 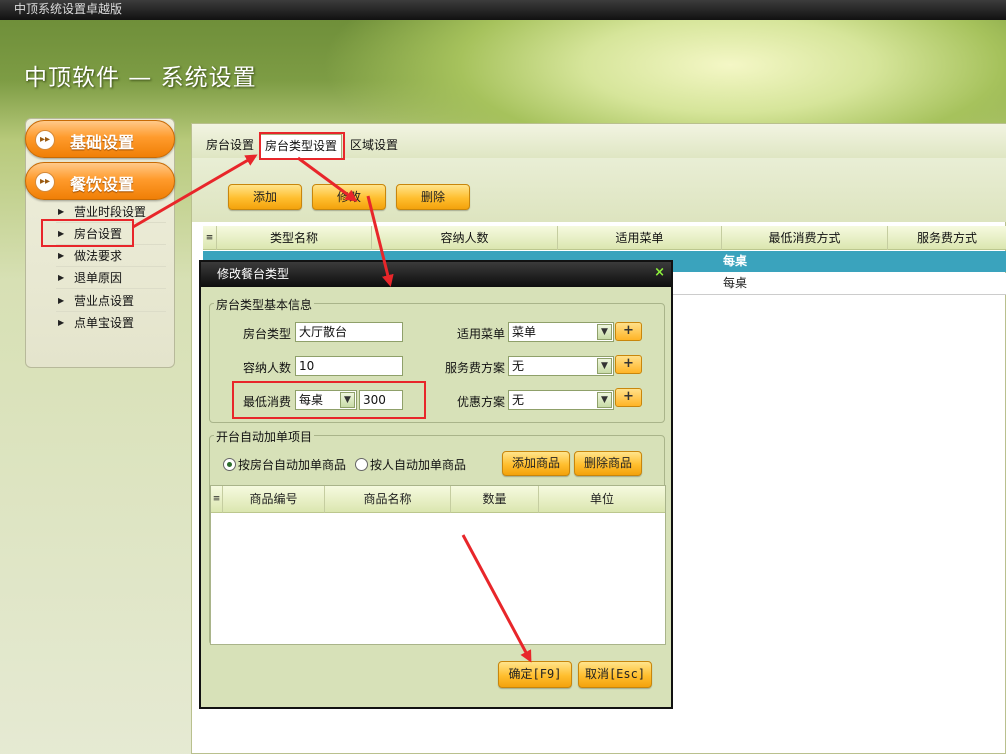 I want to click on highlight-box-sidebar, so click(x=87, y=233).